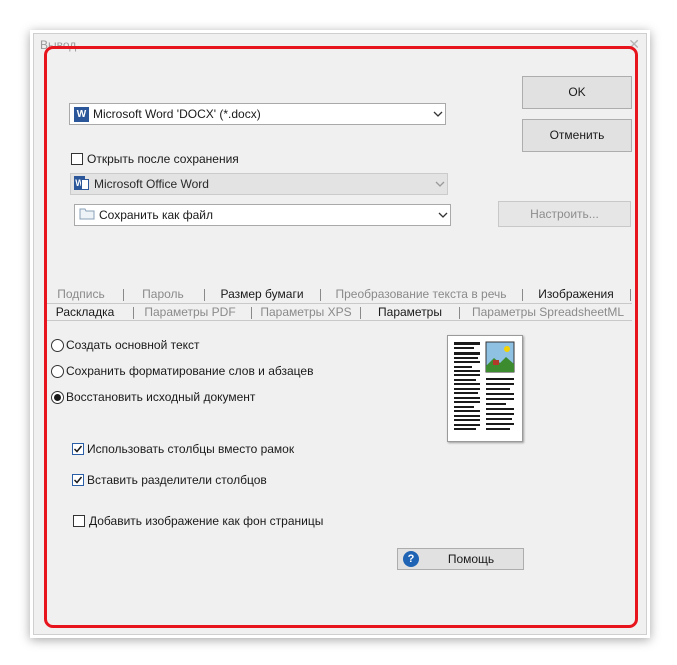  What do you see at coordinates (87, 215) in the screenshot?
I see `folder-icon` at bounding box center [87, 215].